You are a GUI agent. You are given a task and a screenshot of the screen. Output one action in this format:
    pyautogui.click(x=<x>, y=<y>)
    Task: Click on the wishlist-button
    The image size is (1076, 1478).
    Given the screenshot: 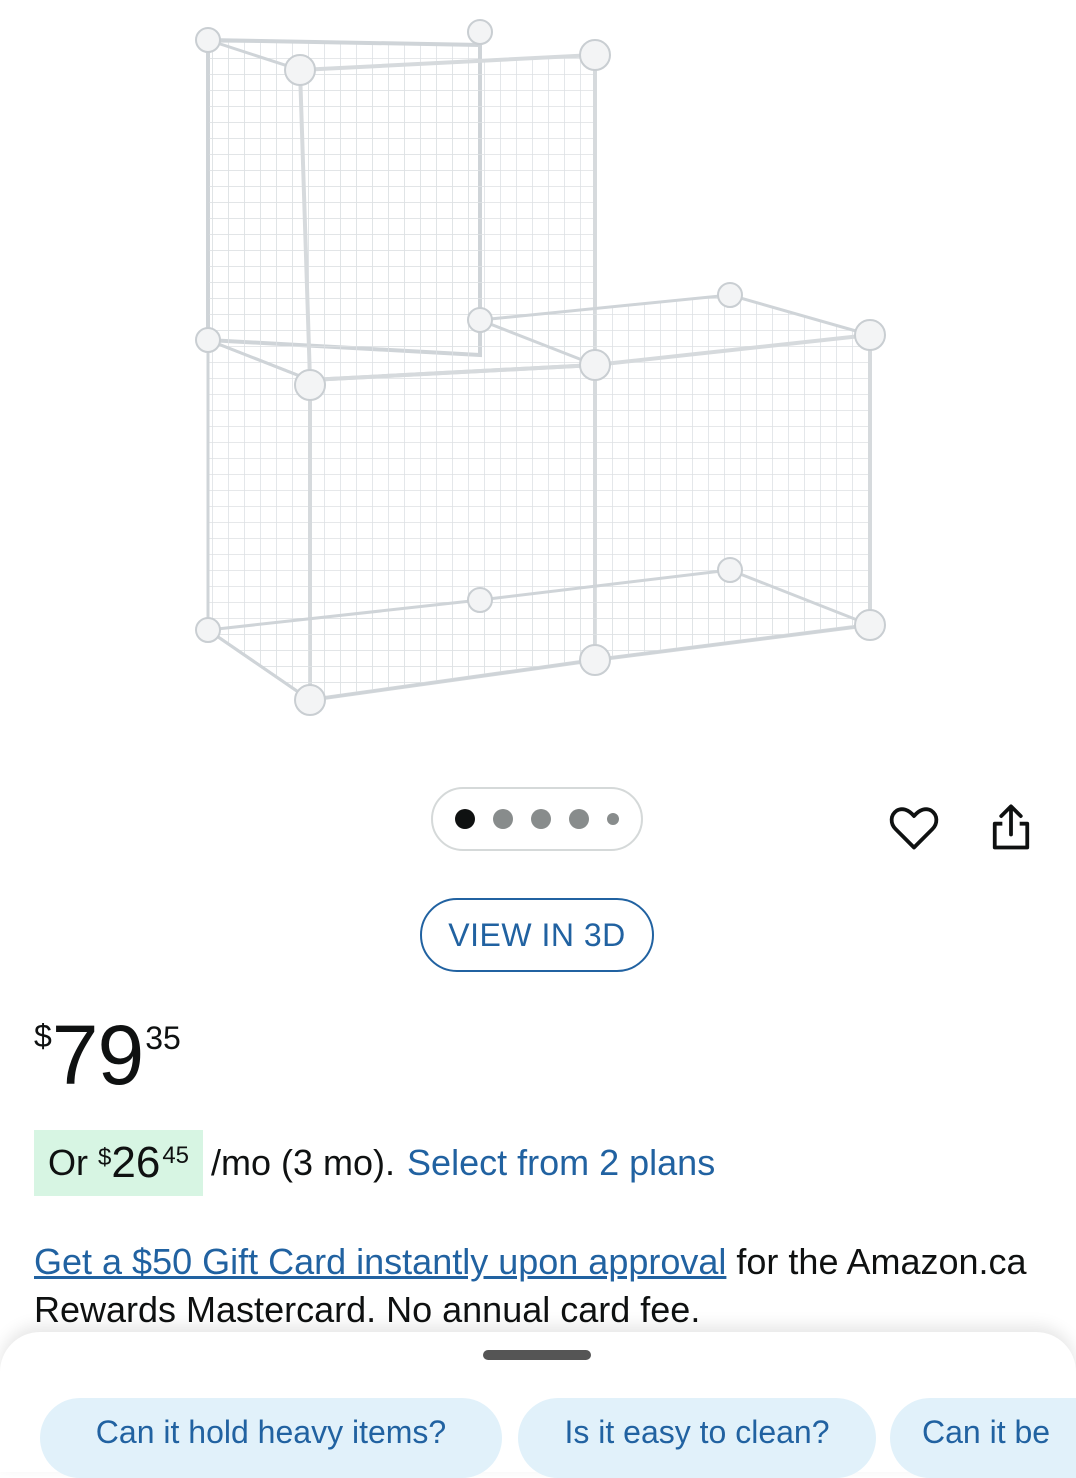 What is the action you would take?
    pyautogui.click(x=914, y=828)
    